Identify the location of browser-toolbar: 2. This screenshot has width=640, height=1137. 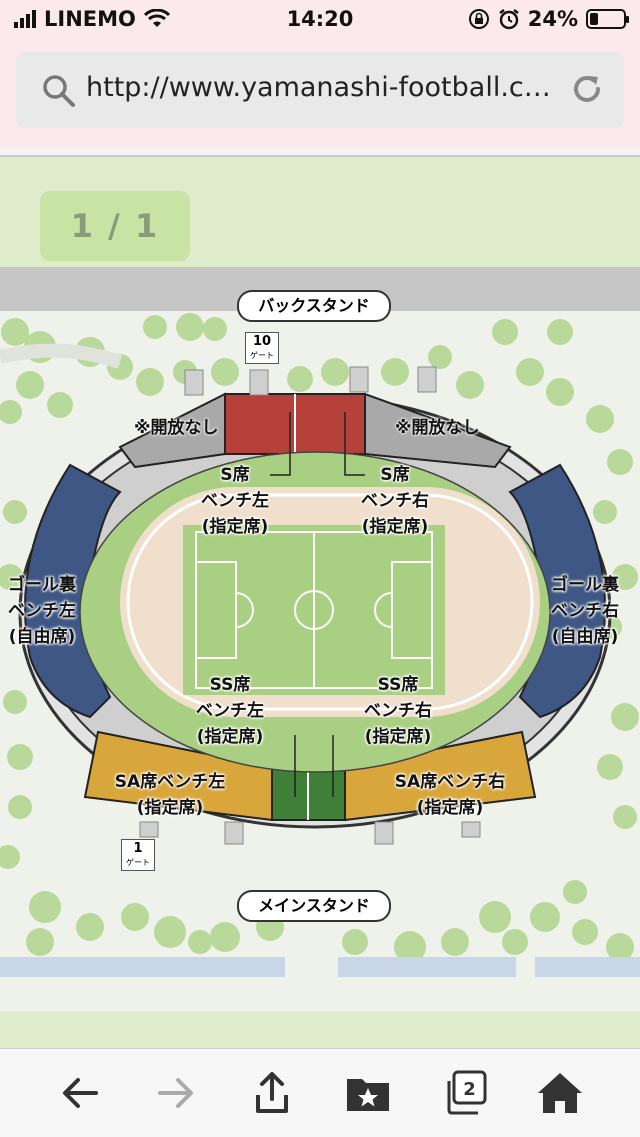
(320, 1092).